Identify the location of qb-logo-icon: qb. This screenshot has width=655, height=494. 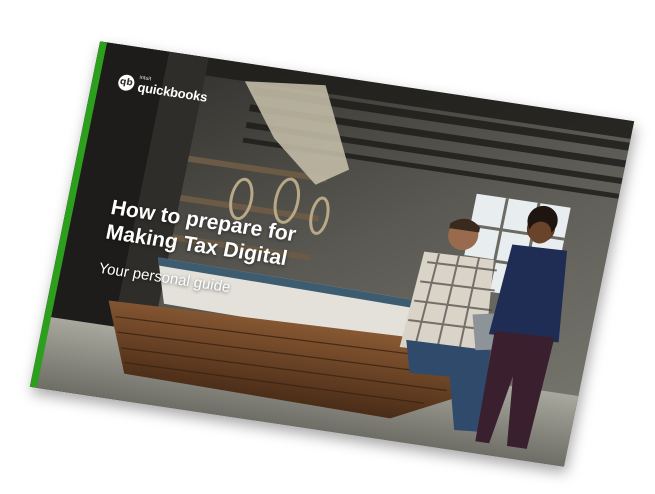
(126, 82).